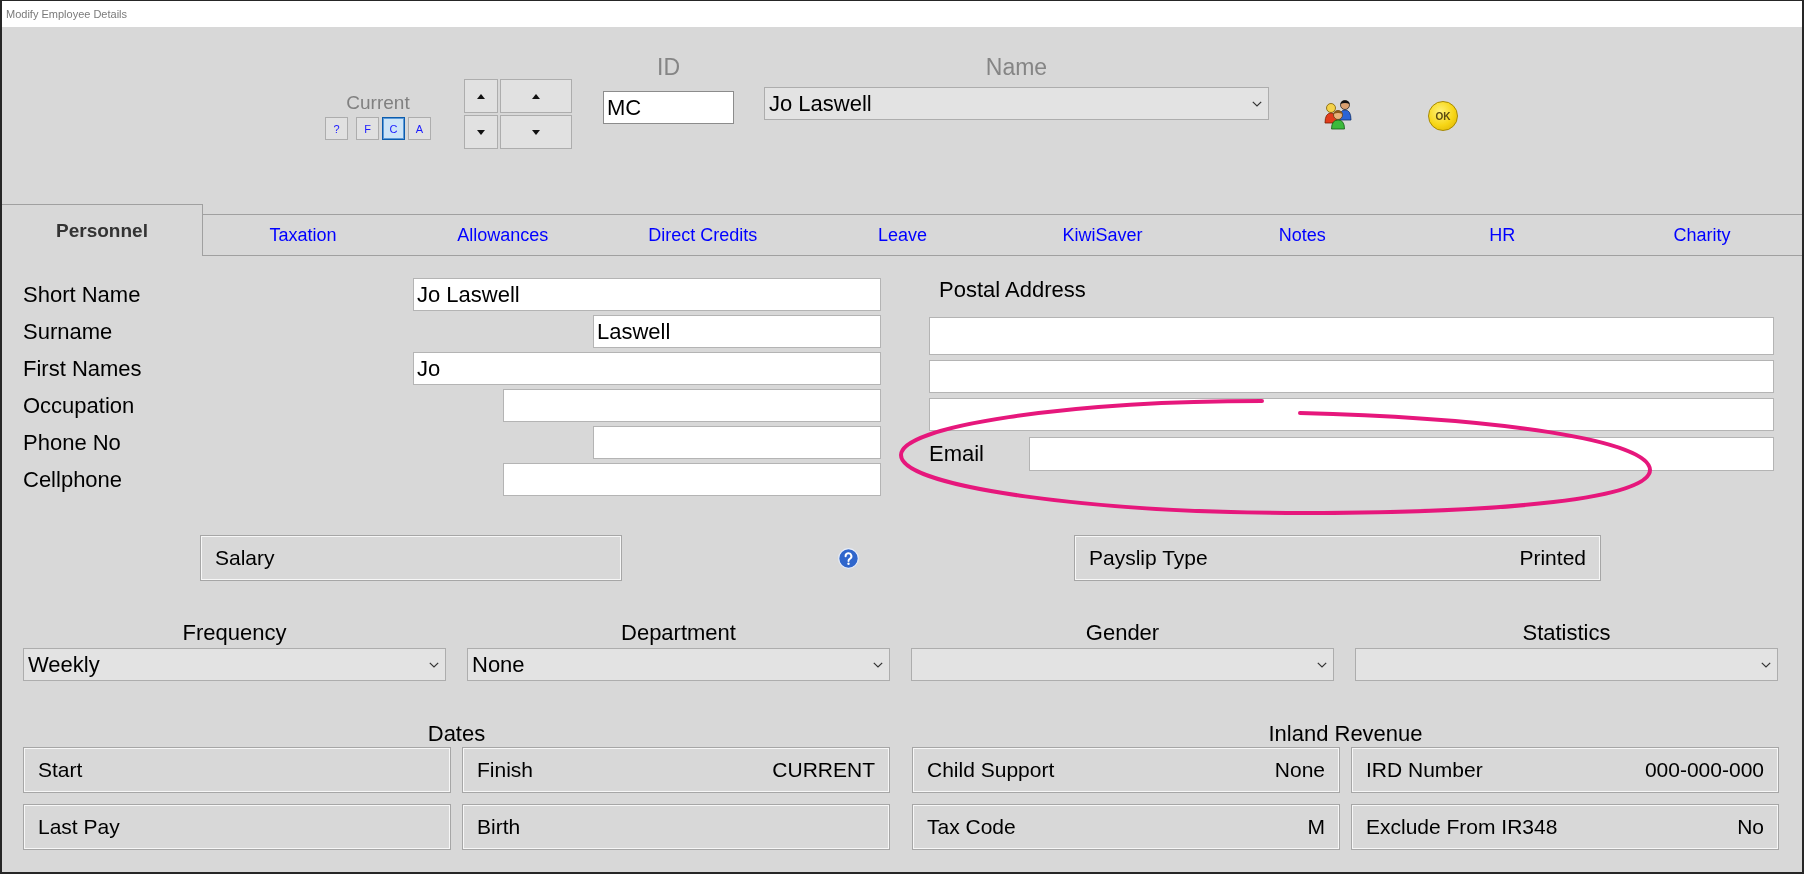 This screenshot has height=874, width=1804. I want to click on input-field: Jo, so click(647, 368).